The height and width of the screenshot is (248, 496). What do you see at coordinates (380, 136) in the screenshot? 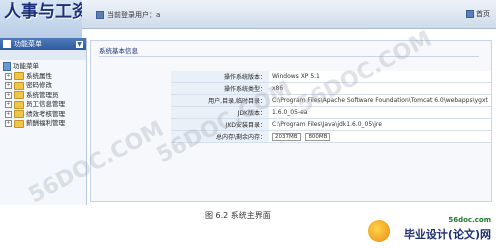
I see `row-value: 2037MB 800MB` at bounding box center [380, 136].